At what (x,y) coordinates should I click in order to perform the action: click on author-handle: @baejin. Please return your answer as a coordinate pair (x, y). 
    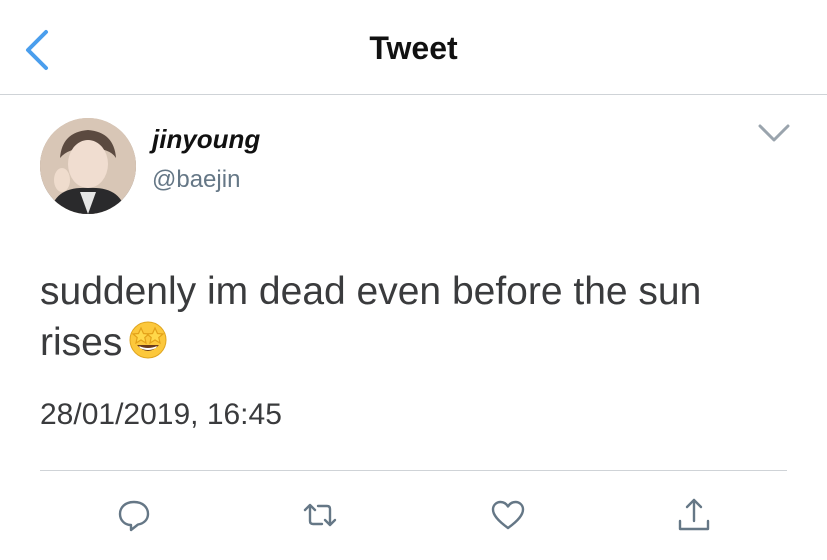
    Looking at the image, I should click on (196, 180).